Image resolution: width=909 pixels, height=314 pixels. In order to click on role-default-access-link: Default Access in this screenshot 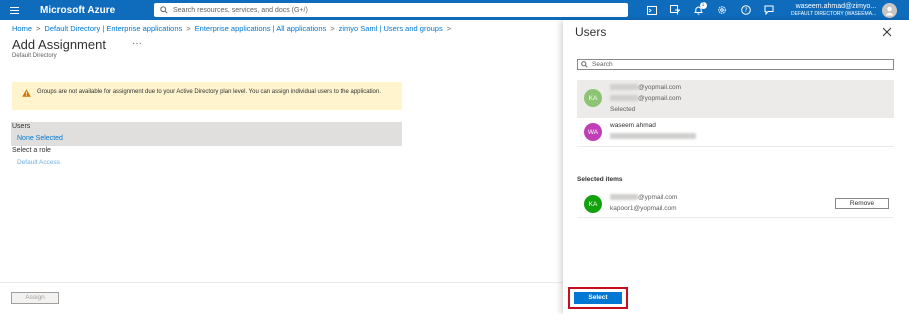, I will do `click(38, 162)`.